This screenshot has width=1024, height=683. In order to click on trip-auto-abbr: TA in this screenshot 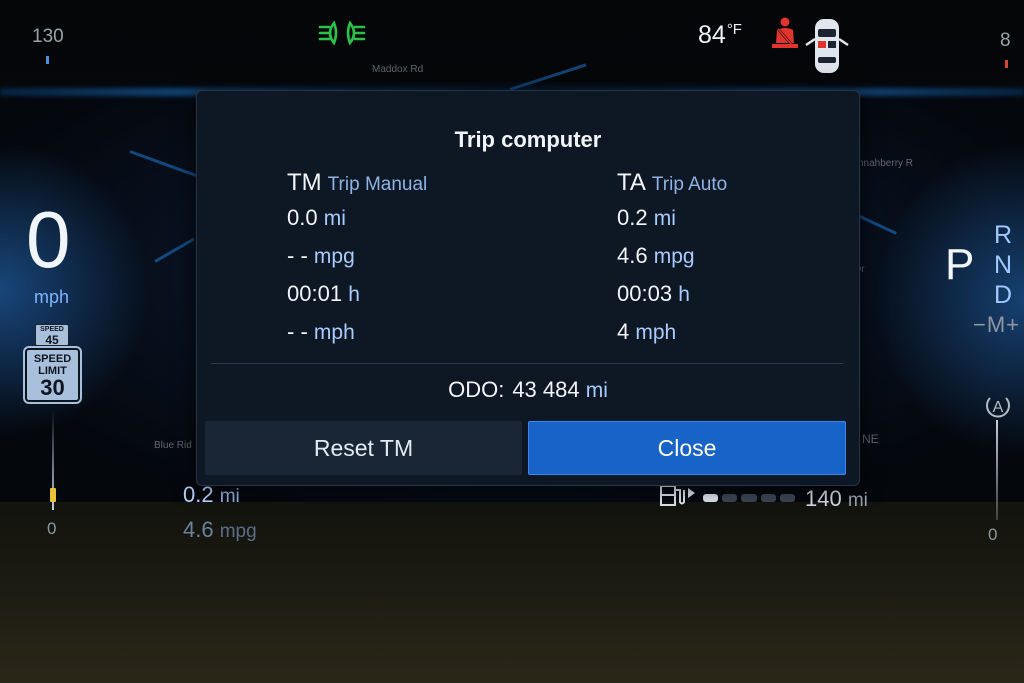, I will do `click(631, 182)`.